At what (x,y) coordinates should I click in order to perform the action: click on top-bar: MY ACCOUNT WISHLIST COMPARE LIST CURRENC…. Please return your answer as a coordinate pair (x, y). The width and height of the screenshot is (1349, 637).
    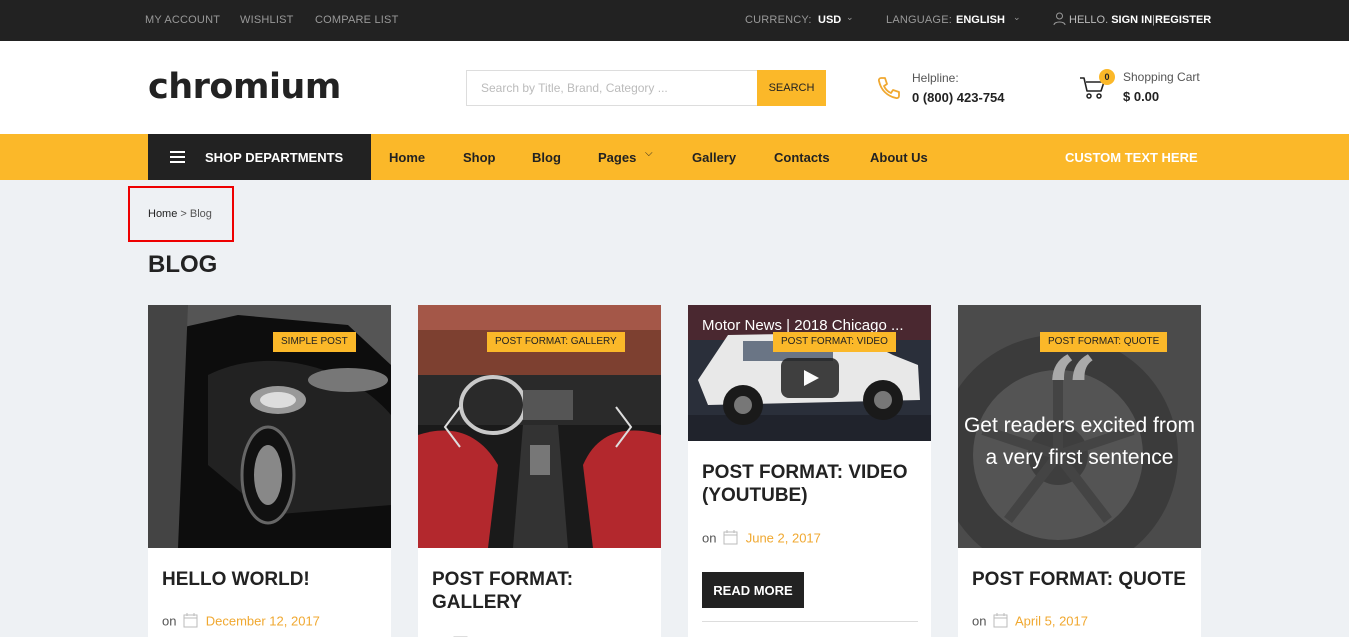
    Looking at the image, I should click on (674, 20).